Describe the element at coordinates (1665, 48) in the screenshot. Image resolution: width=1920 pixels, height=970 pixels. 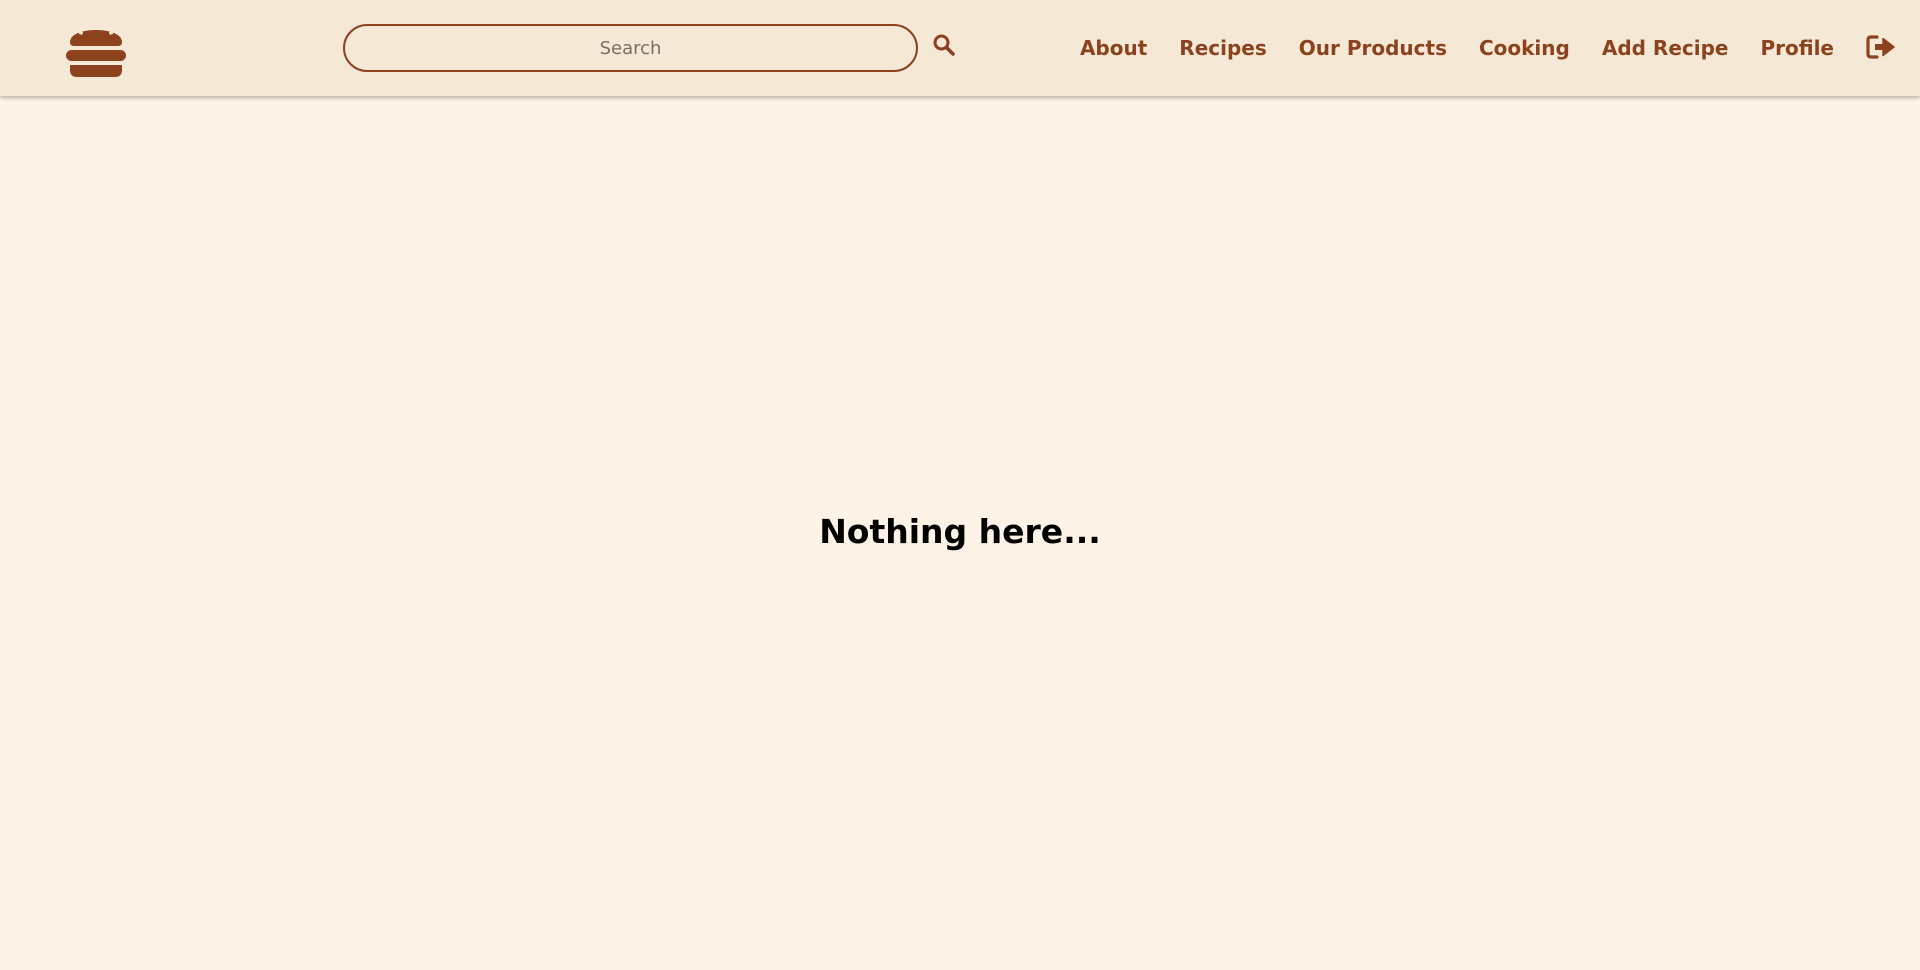
I see `nav-link-add-recipe: Add Recipe` at that location.